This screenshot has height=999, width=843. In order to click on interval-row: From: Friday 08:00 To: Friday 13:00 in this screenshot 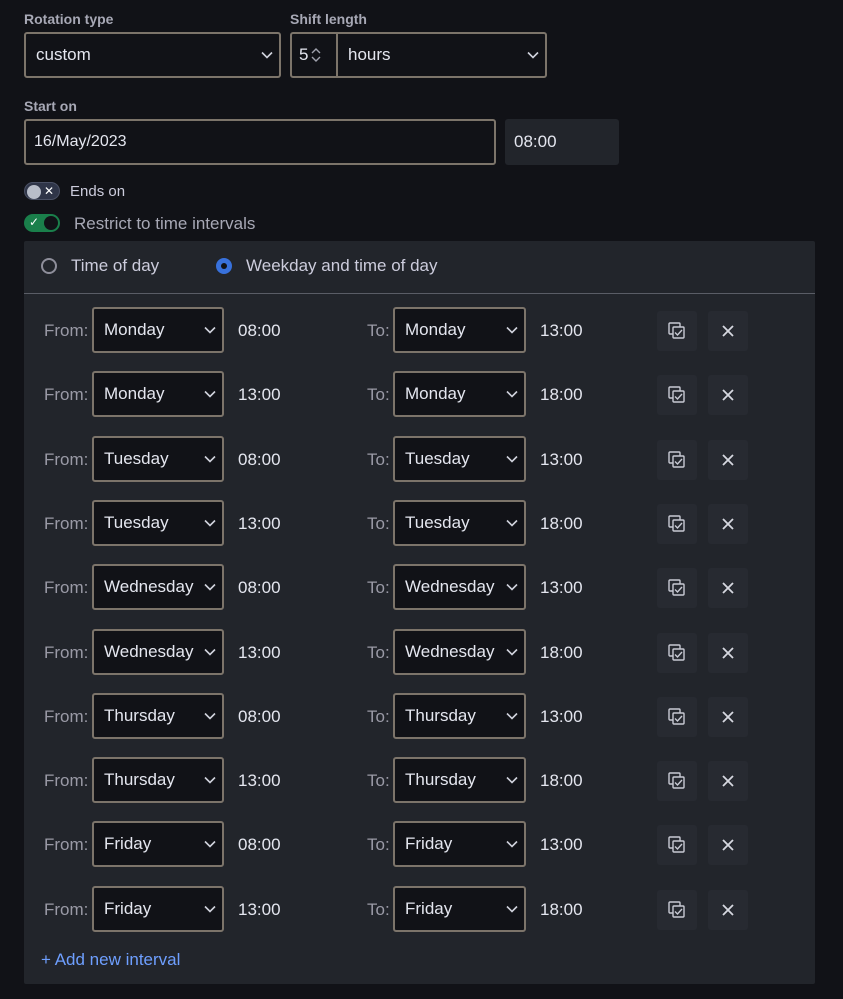, I will do `click(420, 845)`.